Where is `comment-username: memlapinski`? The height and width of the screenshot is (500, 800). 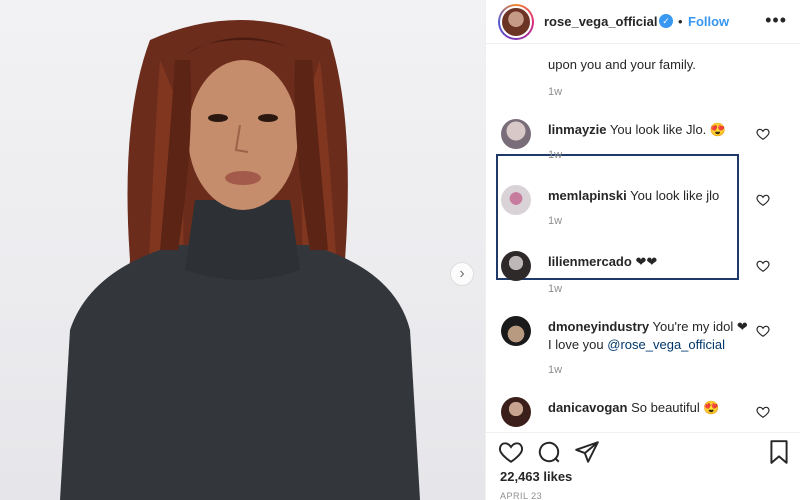 comment-username: memlapinski is located at coordinates (587, 195).